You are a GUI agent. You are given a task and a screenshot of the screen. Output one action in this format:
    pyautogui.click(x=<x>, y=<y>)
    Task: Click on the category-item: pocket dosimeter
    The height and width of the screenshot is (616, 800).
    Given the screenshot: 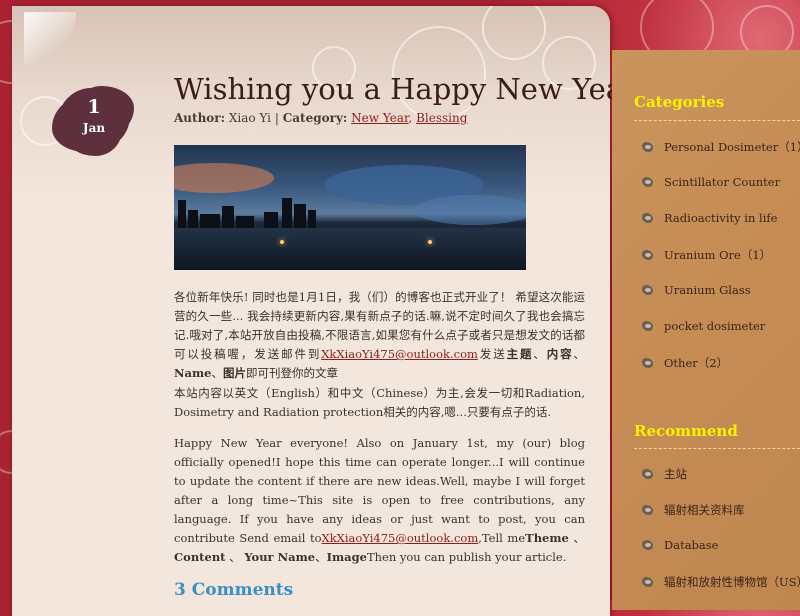 What is the action you would take?
    pyautogui.click(x=702, y=326)
    